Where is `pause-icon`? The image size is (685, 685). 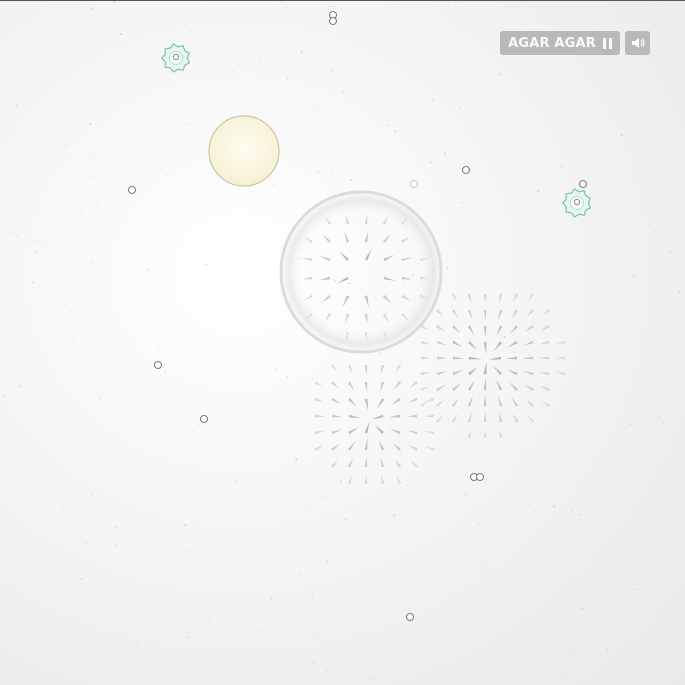 pause-icon is located at coordinates (607, 43).